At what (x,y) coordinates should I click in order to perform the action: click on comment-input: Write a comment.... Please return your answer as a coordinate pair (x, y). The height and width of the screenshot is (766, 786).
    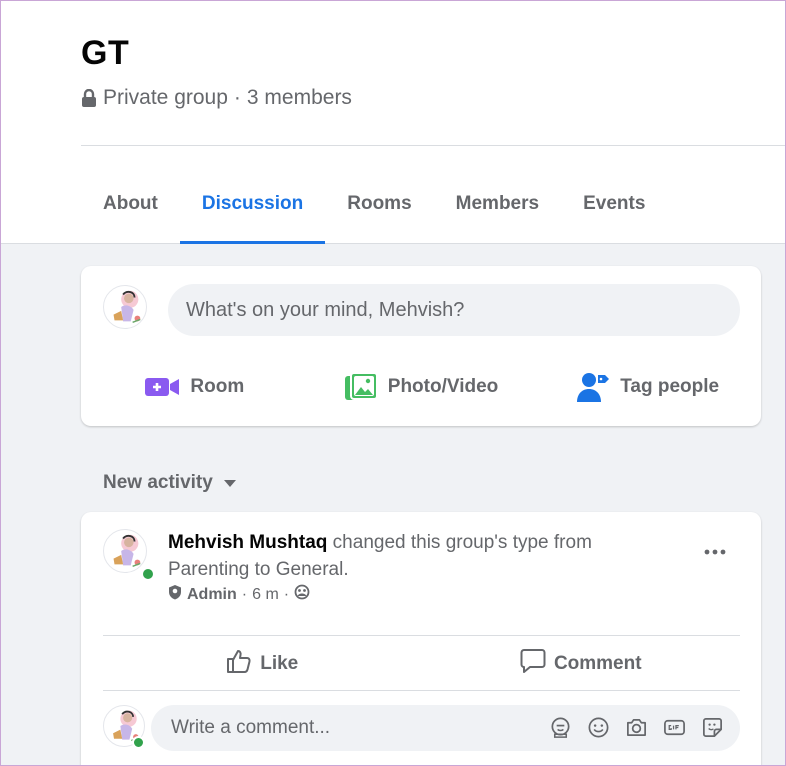
    Looking at the image, I should click on (445, 728).